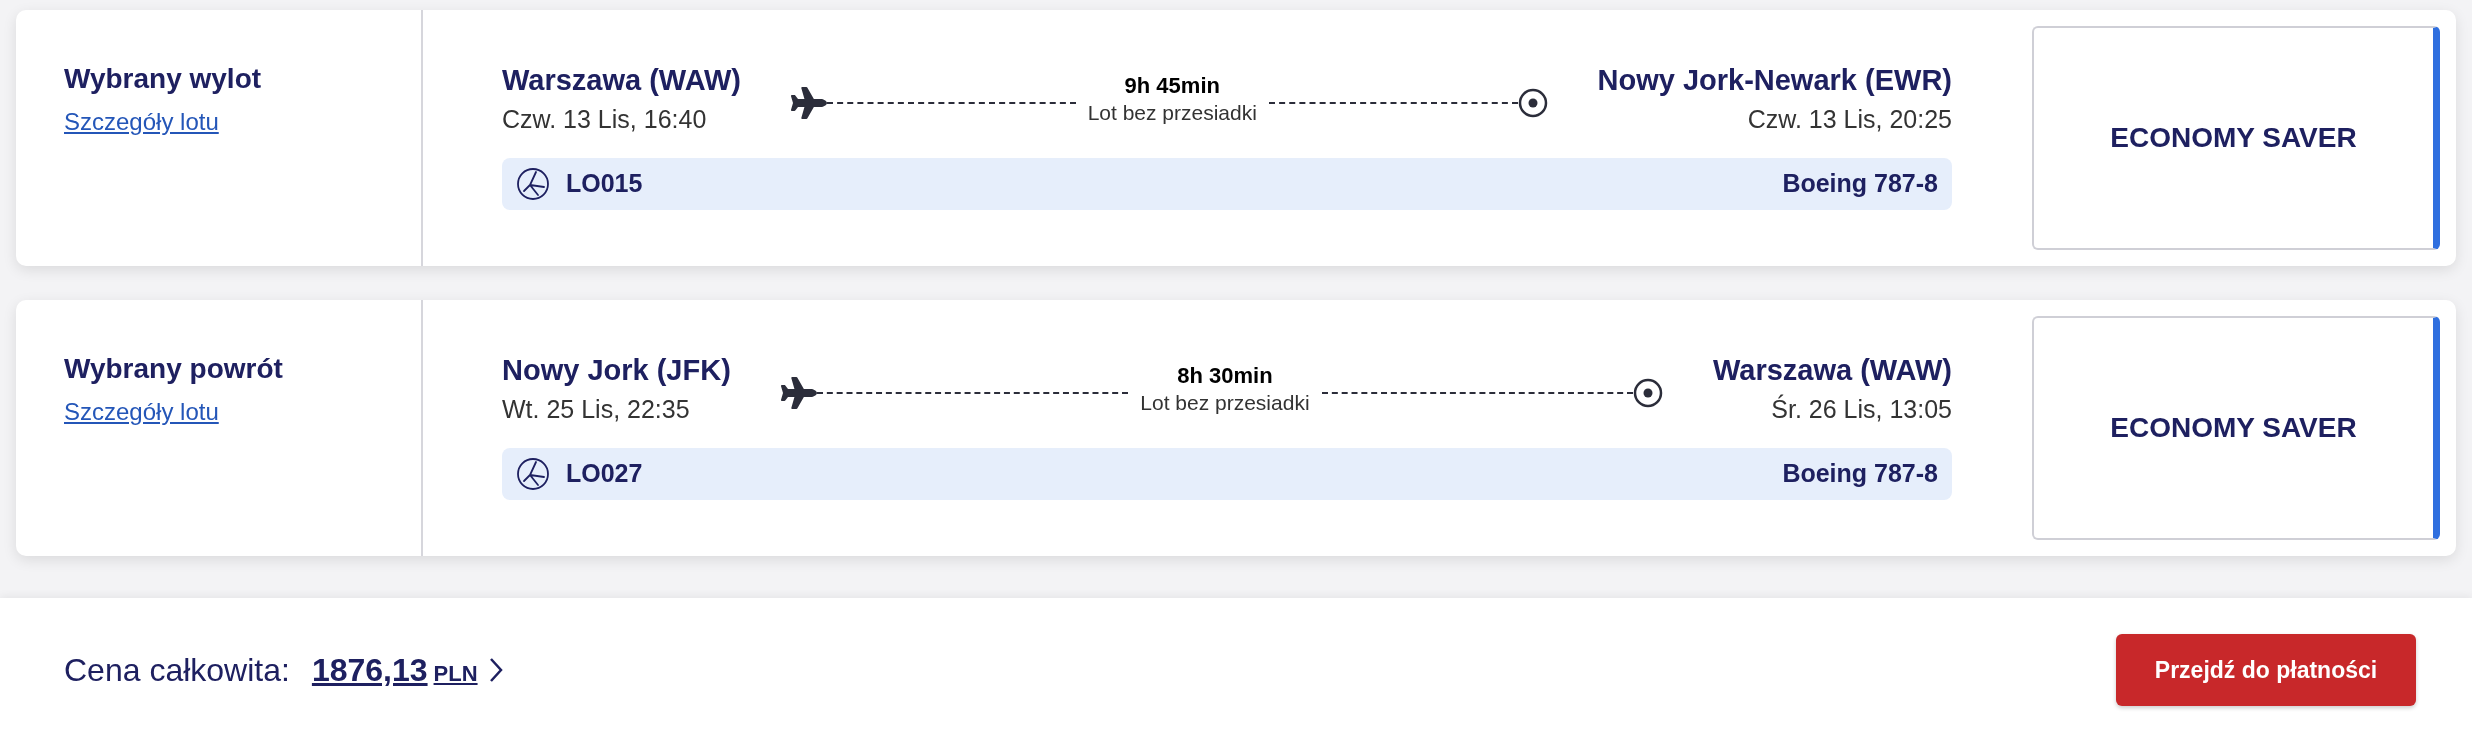  Describe the element at coordinates (495, 670) in the screenshot. I see `chevron-right-icon` at that location.